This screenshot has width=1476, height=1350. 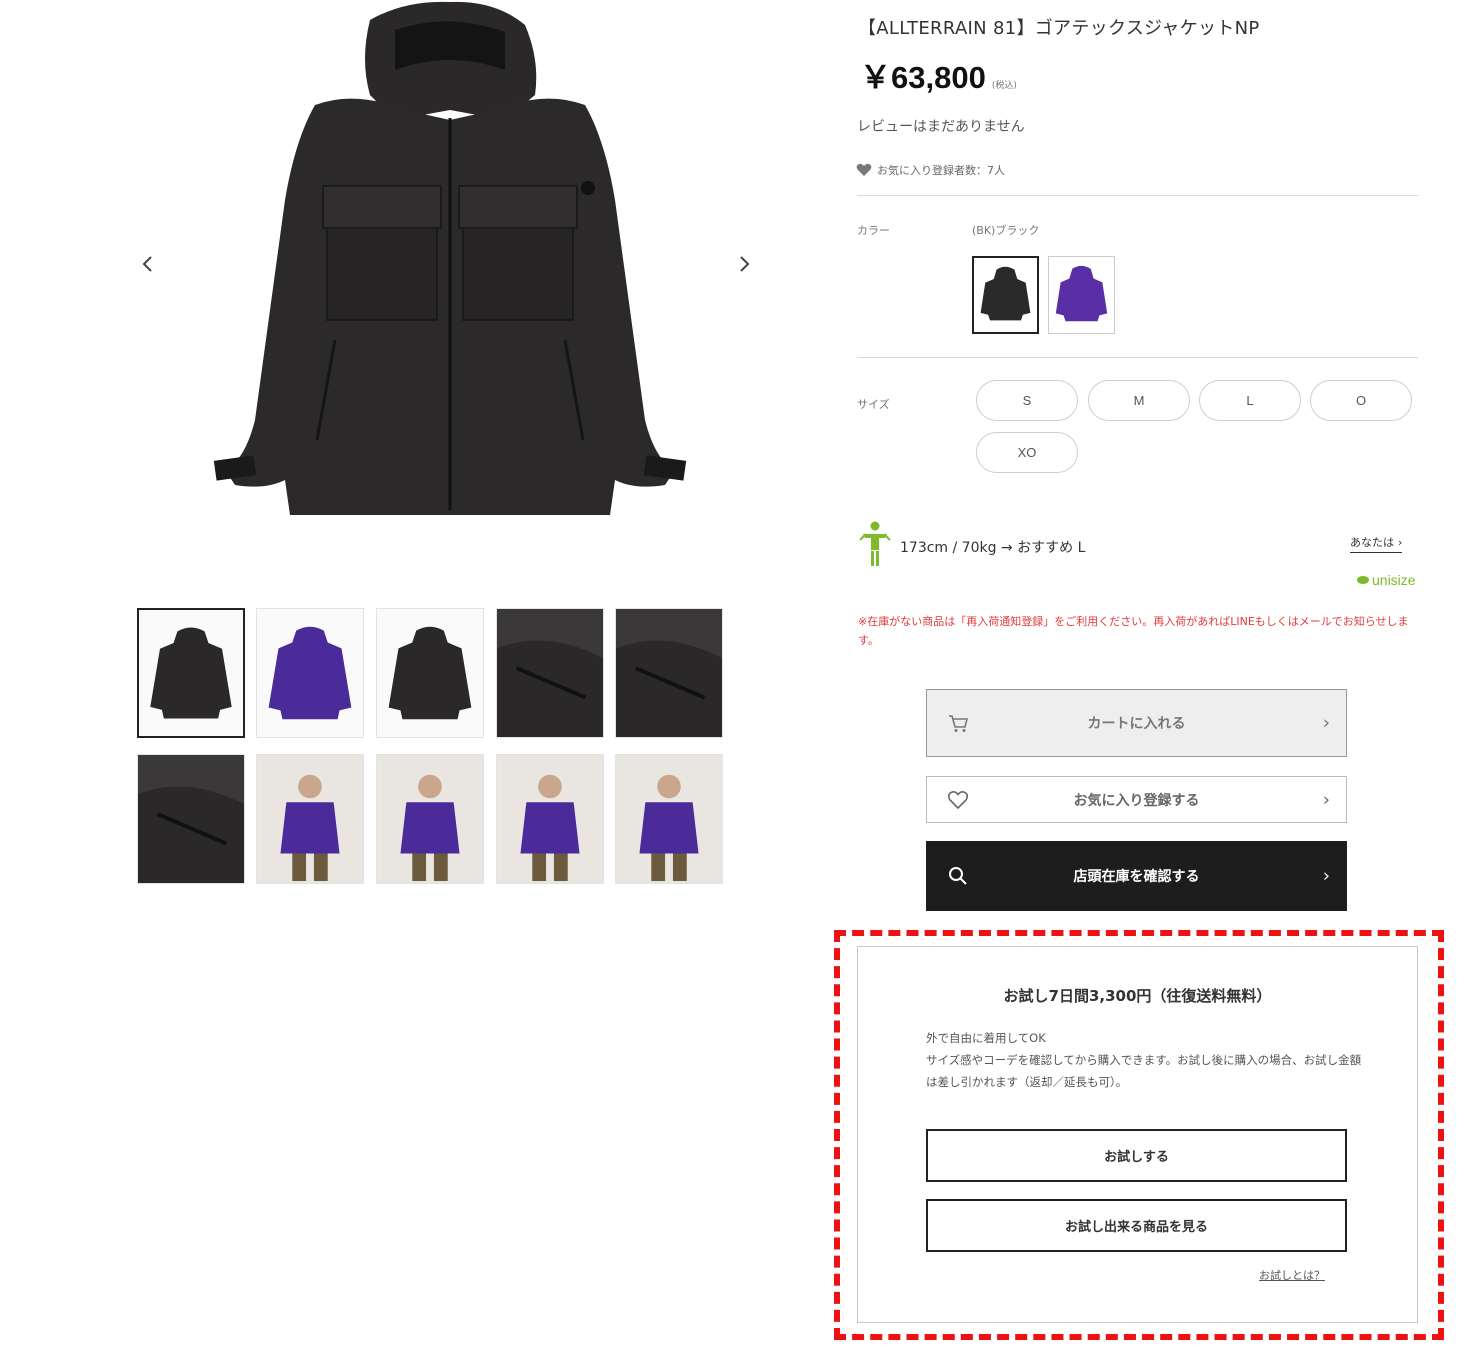 I want to click on price-row: ￥63,800 (税込), so click(x=938, y=74).